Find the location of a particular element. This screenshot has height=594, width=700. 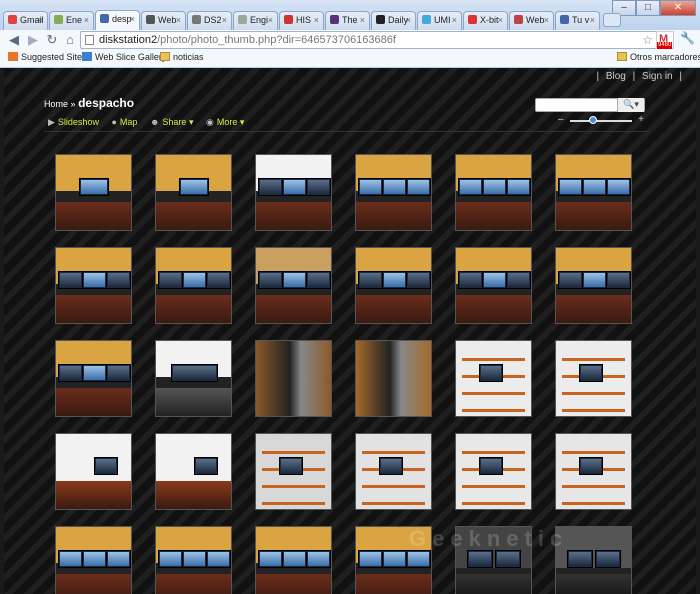

thumbnail-size-slider: – + is located at coordinates (600, 120).